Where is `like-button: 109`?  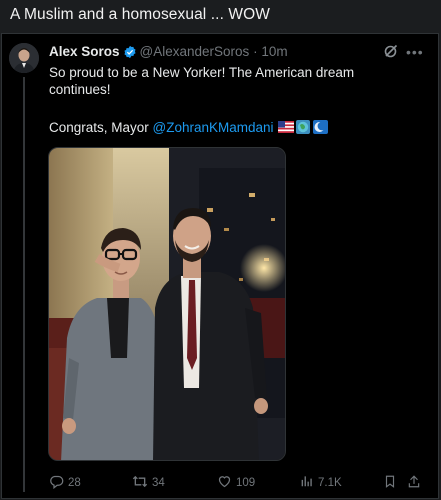 like-button: 109 is located at coordinates (236, 483).